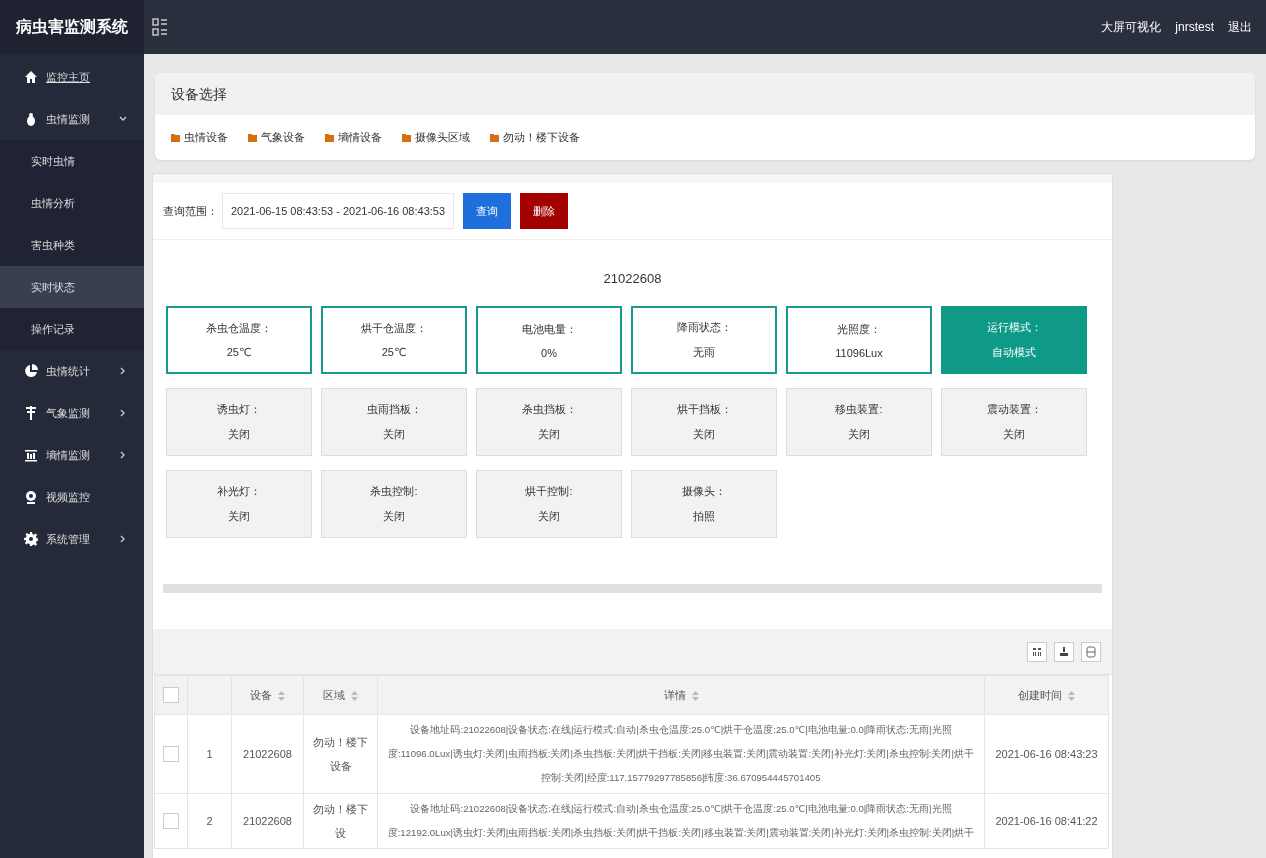 This screenshot has width=1266, height=858. I want to click on nav-subitem: 害虫种类, so click(72, 245).